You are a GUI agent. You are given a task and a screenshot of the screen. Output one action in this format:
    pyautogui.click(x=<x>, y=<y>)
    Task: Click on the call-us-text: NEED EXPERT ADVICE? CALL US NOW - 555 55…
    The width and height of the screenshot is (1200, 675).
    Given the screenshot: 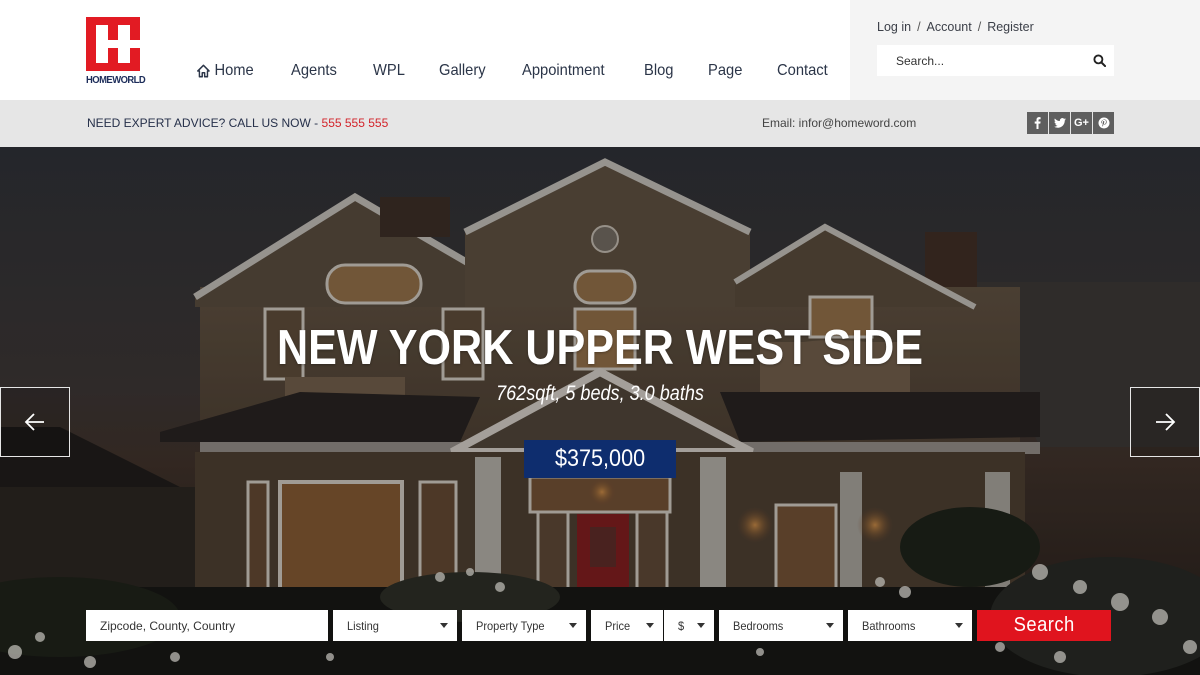 What is the action you would take?
    pyautogui.click(x=237, y=123)
    